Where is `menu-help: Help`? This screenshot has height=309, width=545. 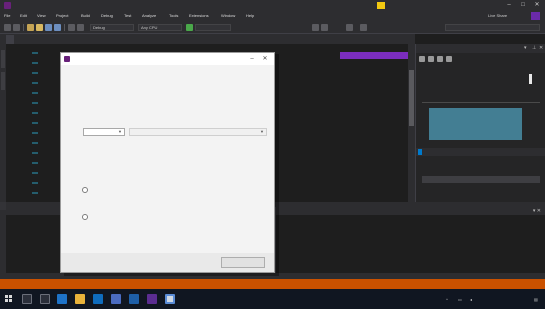 menu-help: Help is located at coordinates (250, 15).